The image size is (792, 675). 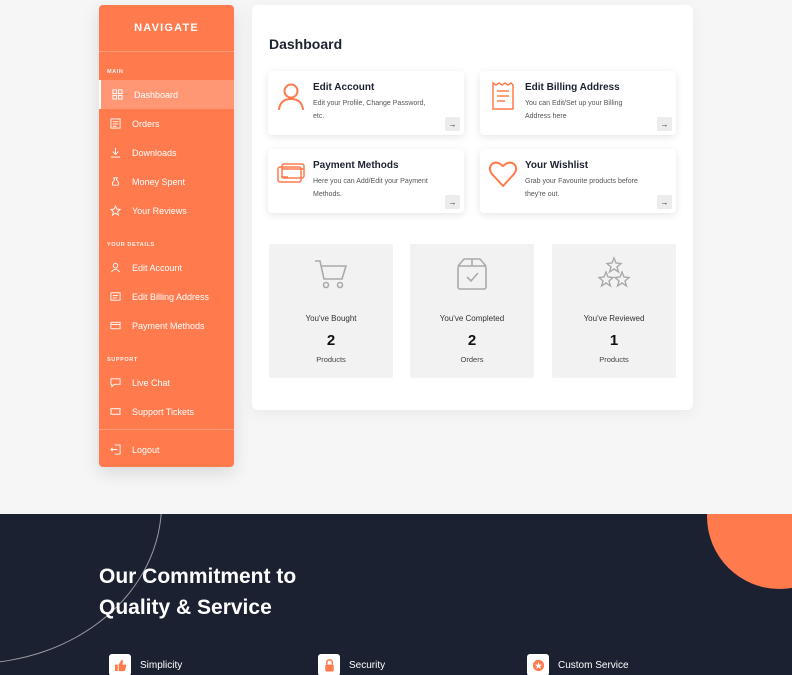 I want to click on page-title: Dashboard, so click(x=306, y=44).